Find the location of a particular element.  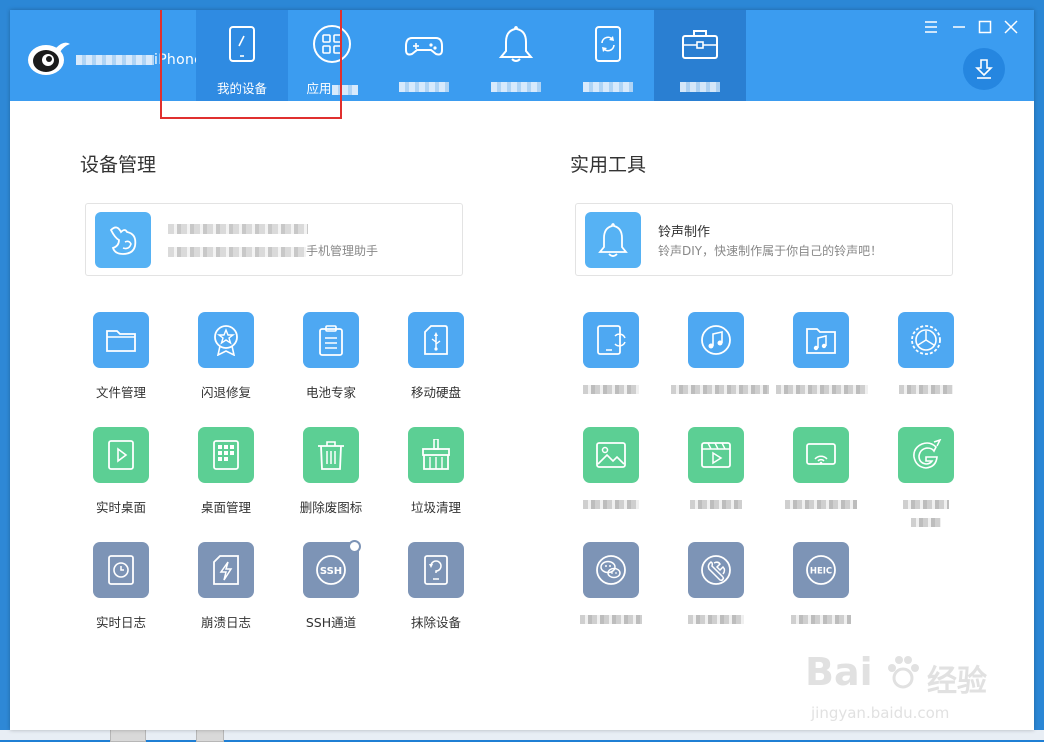

tablet-icon is located at coordinates (242, 44).